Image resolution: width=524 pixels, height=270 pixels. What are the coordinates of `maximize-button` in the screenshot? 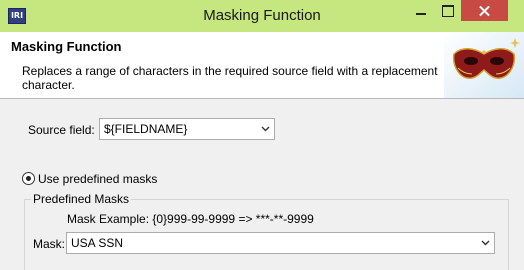 It's located at (447, 10).